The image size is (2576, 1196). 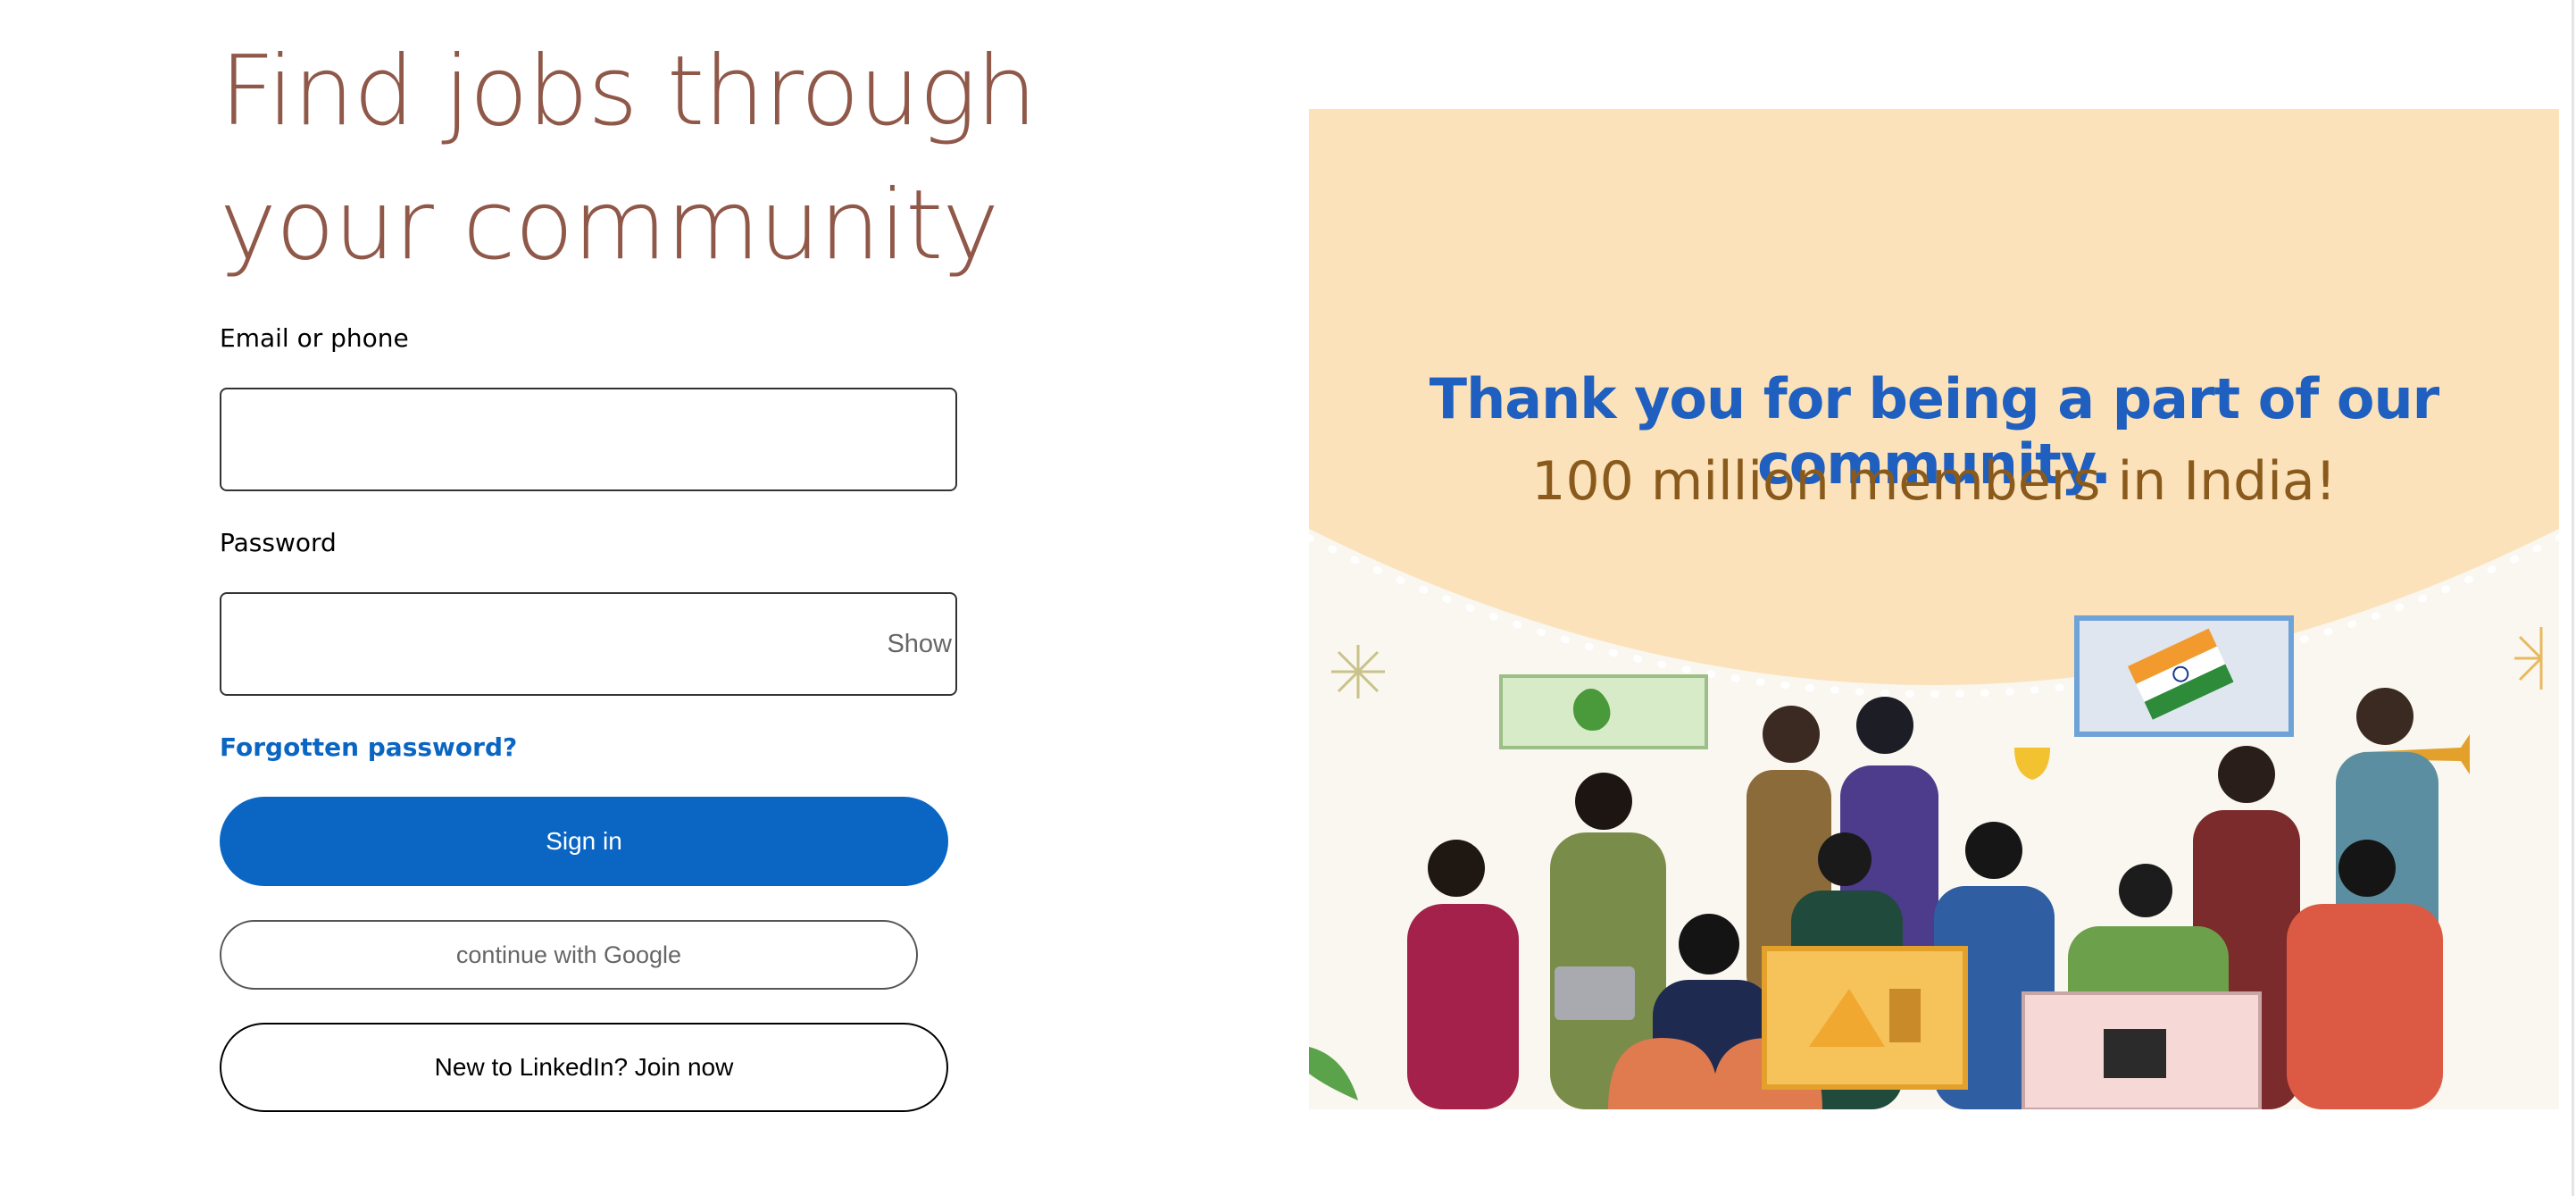 What do you see at coordinates (628, 159) in the screenshot?
I see `page-title: Find jobs through your community` at bounding box center [628, 159].